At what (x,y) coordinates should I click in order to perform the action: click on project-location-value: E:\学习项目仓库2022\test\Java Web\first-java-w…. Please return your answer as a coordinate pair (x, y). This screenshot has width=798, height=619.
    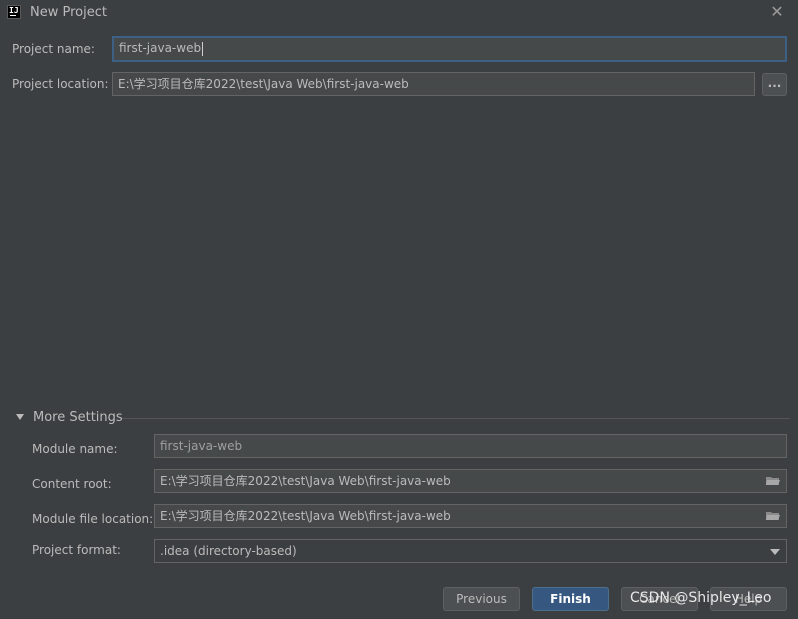
    Looking at the image, I should click on (263, 84).